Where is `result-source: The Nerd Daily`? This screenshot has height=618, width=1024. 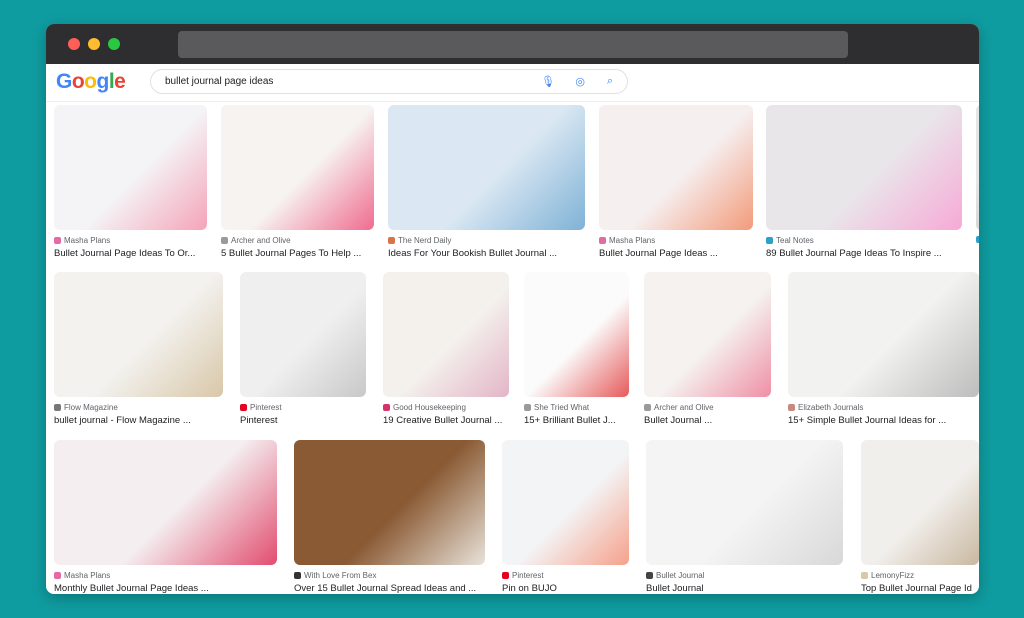
result-source: The Nerd Daily is located at coordinates (486, 240).